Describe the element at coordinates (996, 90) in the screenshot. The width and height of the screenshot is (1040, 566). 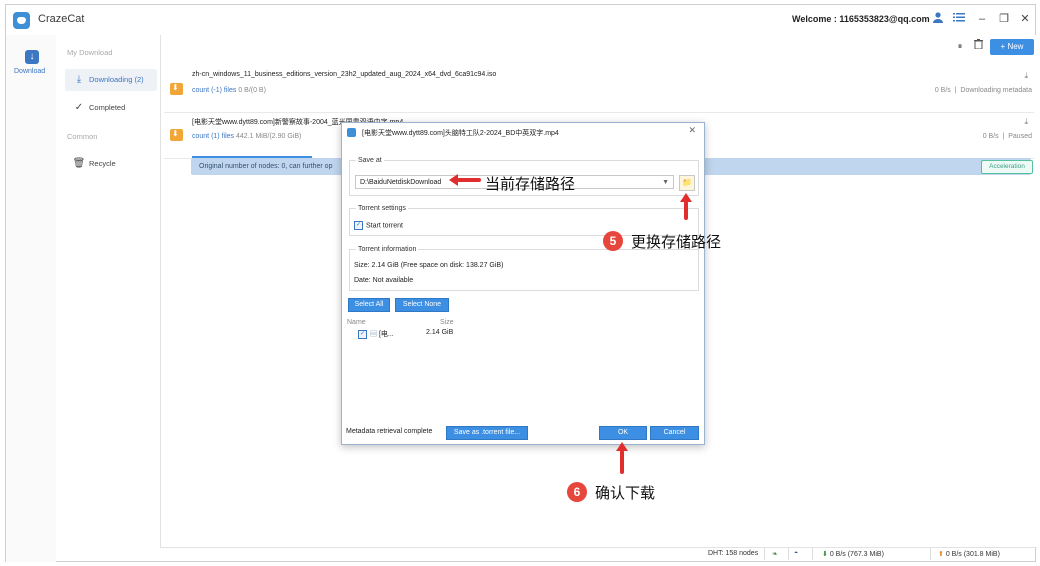
I see `row-status-text: Downloading metadata` at that location.